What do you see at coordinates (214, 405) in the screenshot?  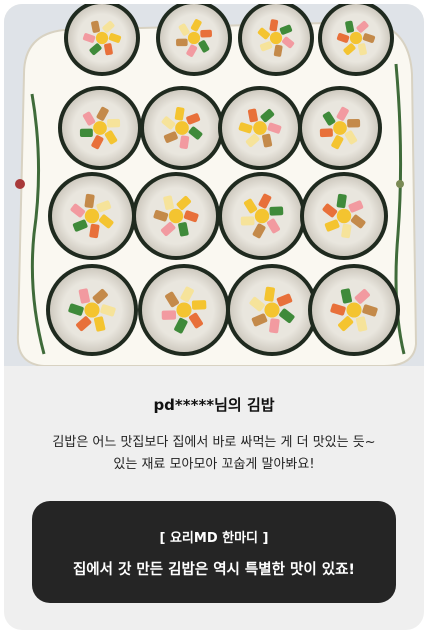 I see `review-title: pd*****님의 김밥` at bounding box center [214, 405].